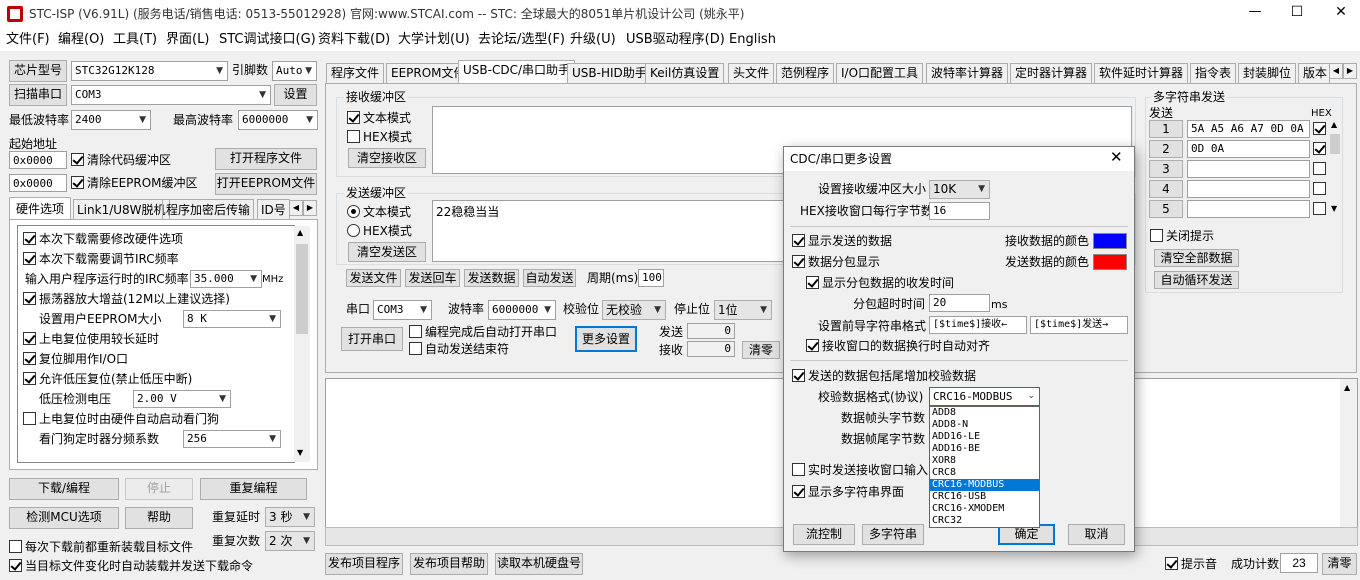 This screenshot has width=1360, height=580. Describe the element at coordinates (836, 262) in the screenshot. I see `packet-show-checkbox: 数据分包显示` at that location.